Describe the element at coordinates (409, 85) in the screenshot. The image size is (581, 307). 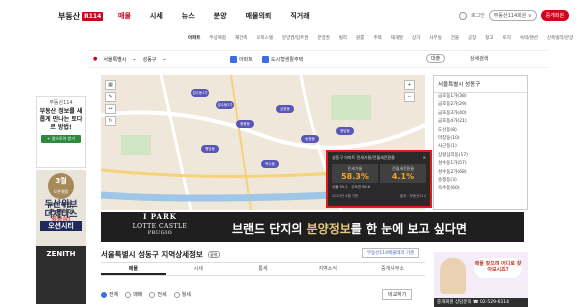
I see `zoom-in-button: +` at that location.